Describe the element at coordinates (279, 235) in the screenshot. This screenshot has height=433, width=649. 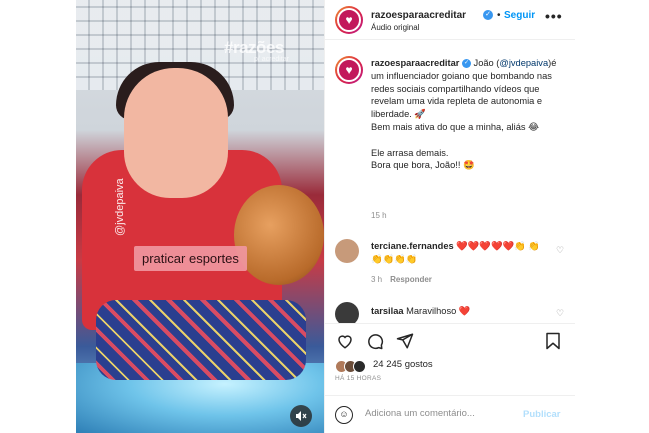
I see `basketball` at that location.